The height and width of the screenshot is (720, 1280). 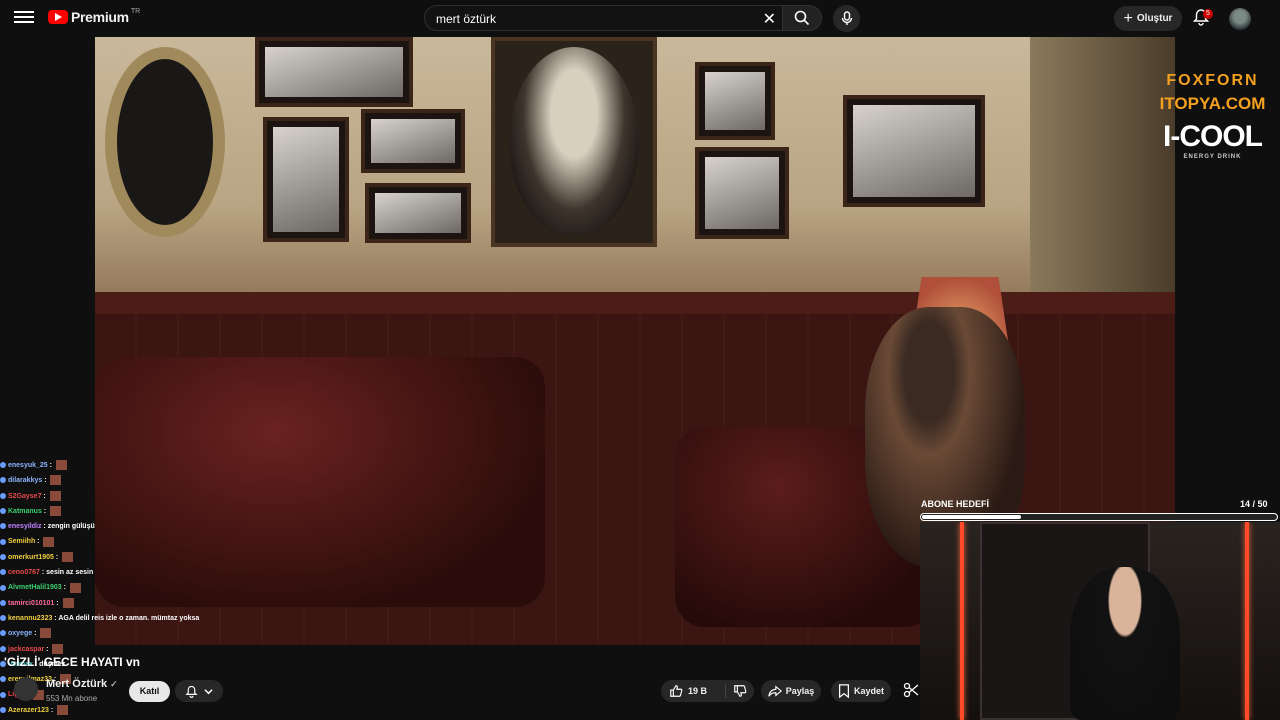 What do you see at coordinates (1100, 621) in the screenshot?
I see `webcam-overlay` at bounding box center [1100, 621].